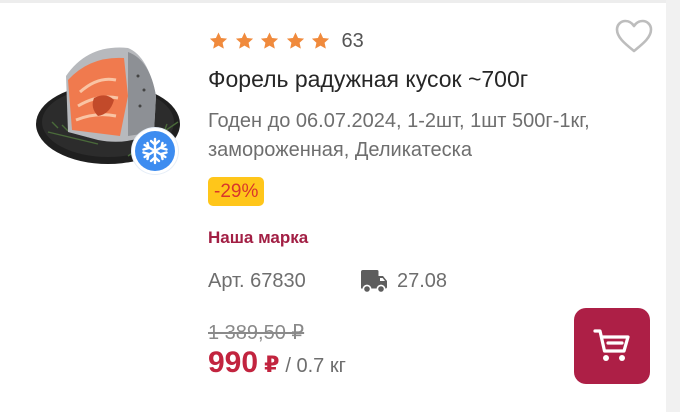 The width and height of the screenshot is (680, 412). I want to click on delivery-date: 27.08, so click(422, 281).